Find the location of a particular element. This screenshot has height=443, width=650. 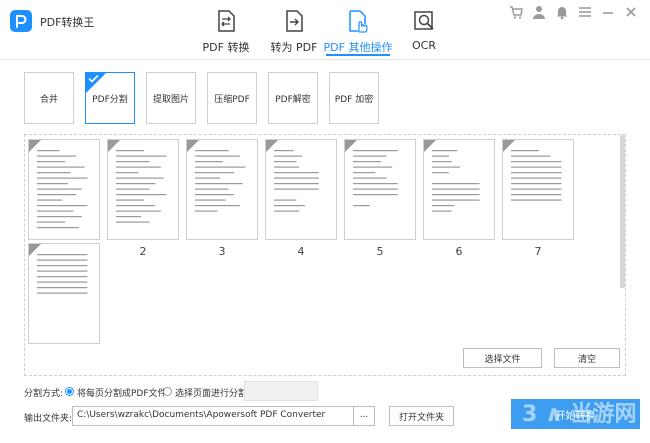

app-header: PDF转换王 PDF 转换 转为 PDF PDF 其他操作 OCR is located at coordinates (325, 30).